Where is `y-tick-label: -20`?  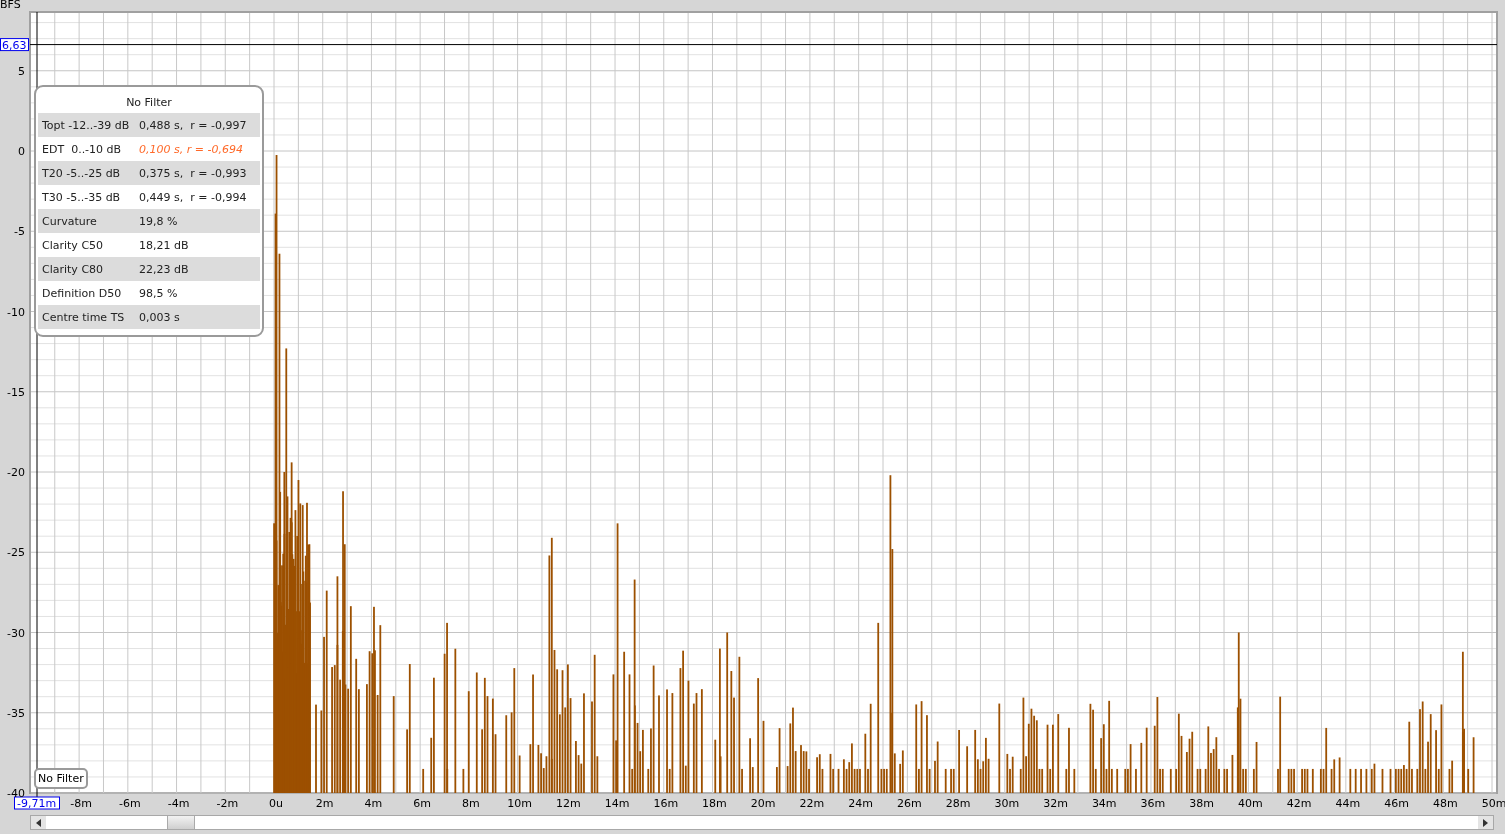
y-tick-label: -20 is located at coordinates (16, 472).